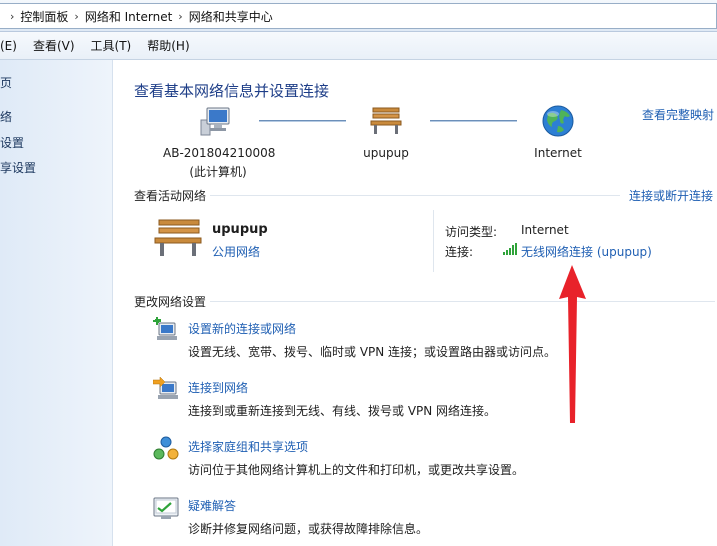 The height and width of the screenshot is (546, 717). I want to click on breadcrumb: 控制面板 › 网络和 Internet › 网络和共享中心, so click(146, 16).